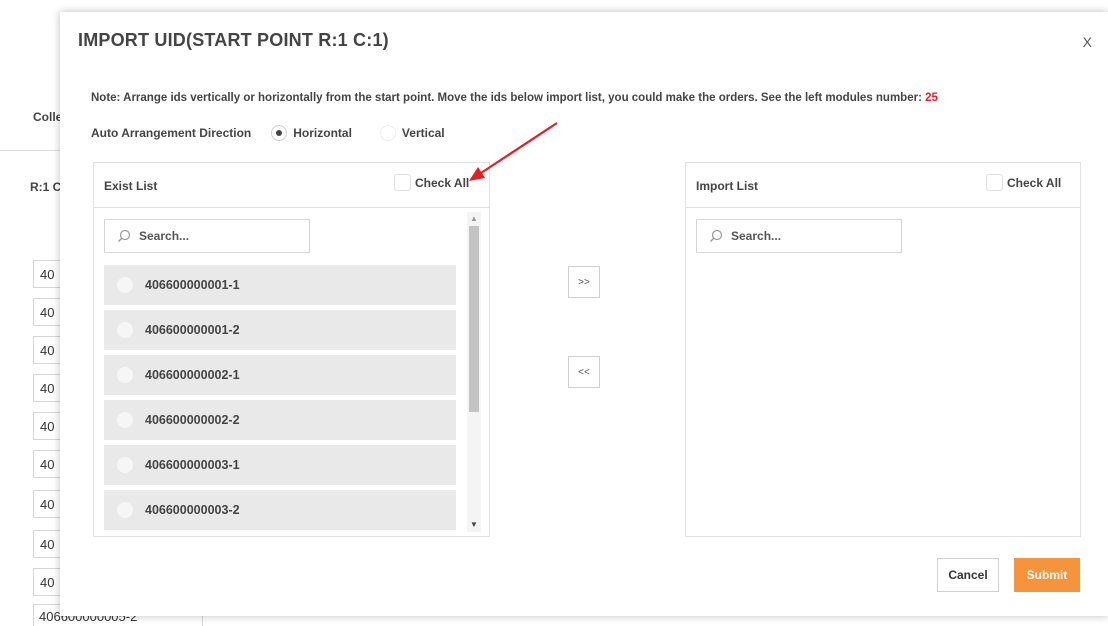 The width and height of the screenshot is (1108, 626). What do you see at coordinates (280, 420) in the screenshot?
I see `list-item: 406600000002-2` at bounding box center [280, 420].